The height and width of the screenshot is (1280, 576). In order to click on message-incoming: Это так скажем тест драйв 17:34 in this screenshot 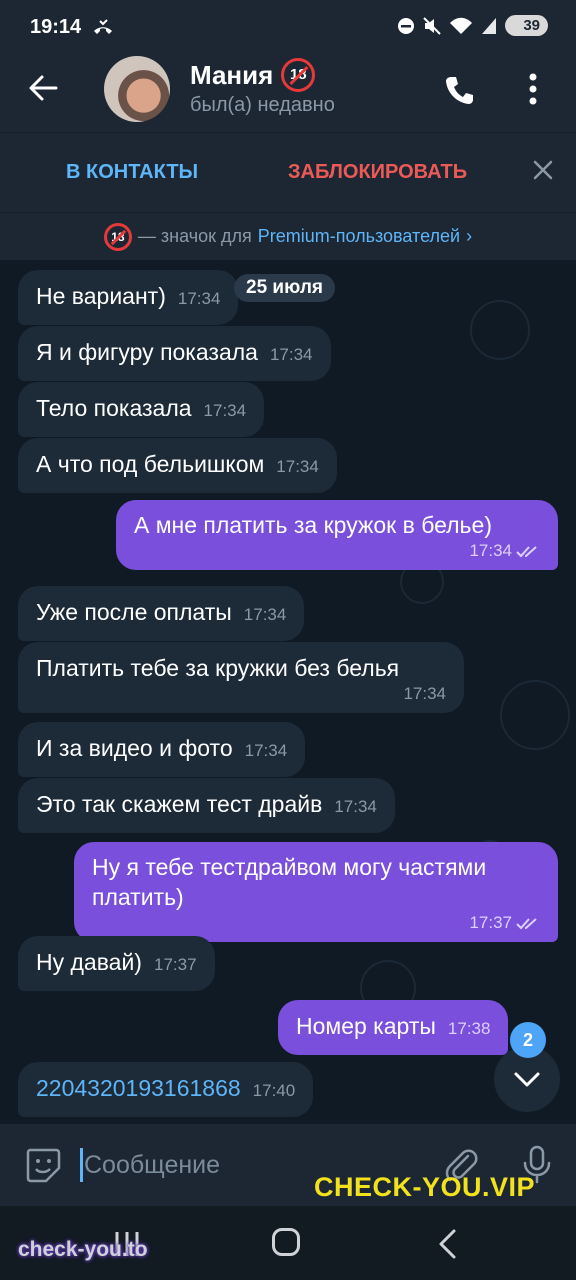, I will do `click(206, 805)`.